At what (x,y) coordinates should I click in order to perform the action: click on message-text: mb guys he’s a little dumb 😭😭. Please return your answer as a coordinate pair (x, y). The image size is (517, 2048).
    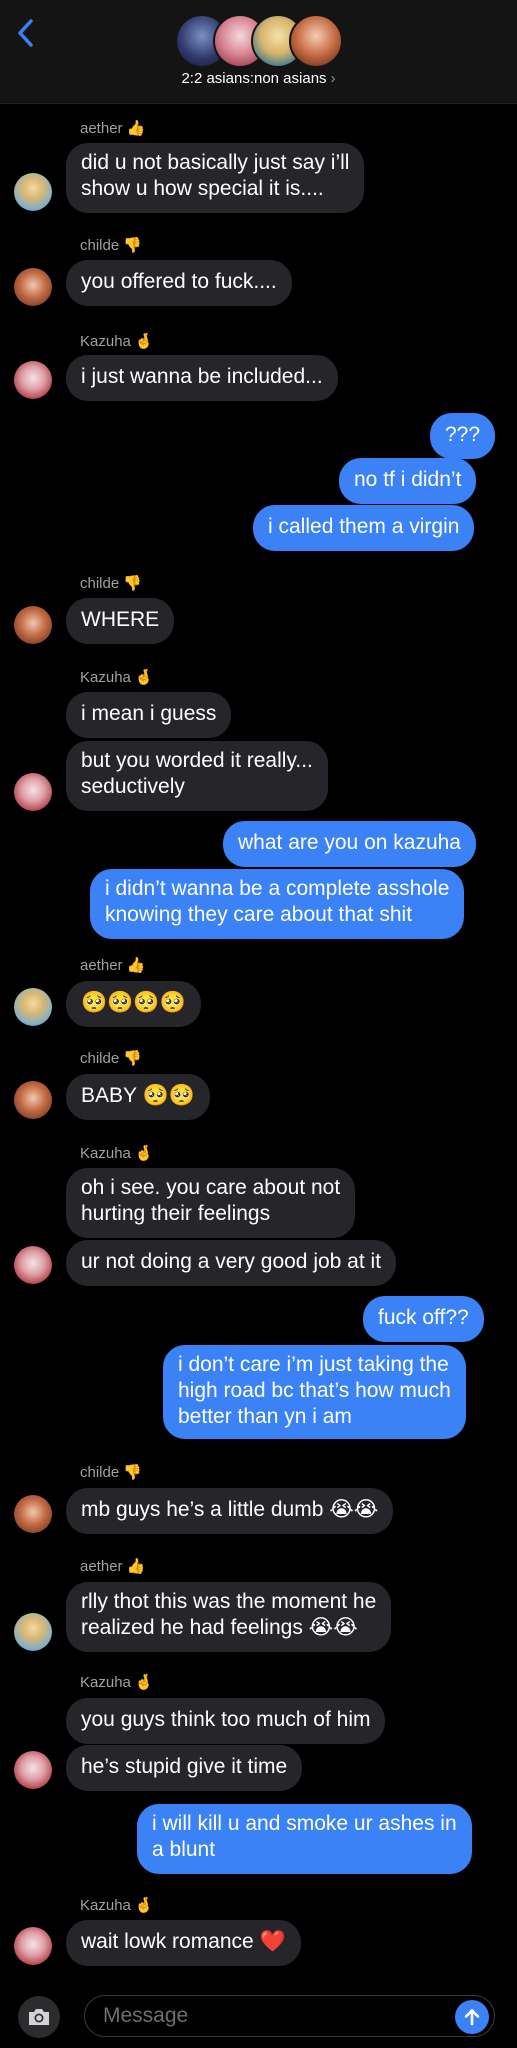
    Looking at the image, I should click on (230, 1509).